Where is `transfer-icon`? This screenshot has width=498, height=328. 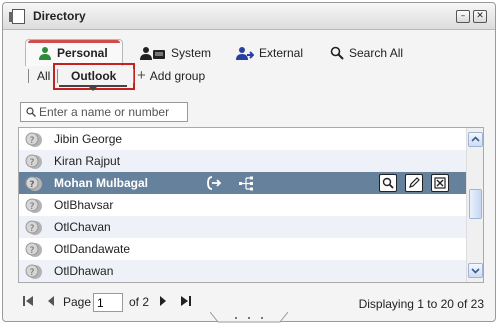 transfer-icon is located at coordinates (214, 183).